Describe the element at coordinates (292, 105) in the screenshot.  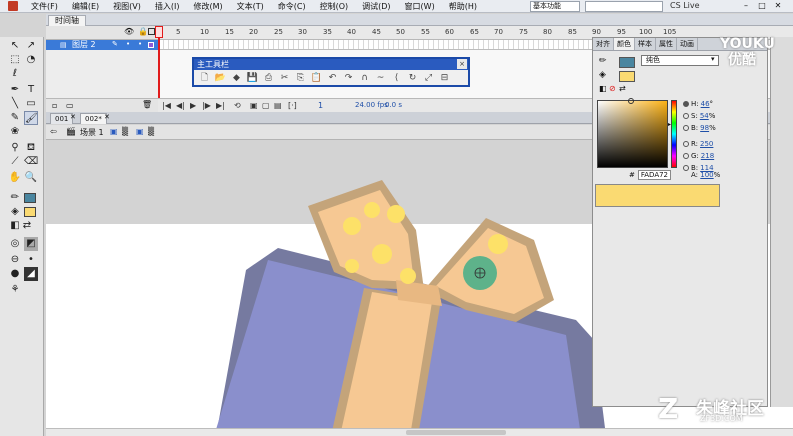
I see `markers-icon: [·]` at that location.